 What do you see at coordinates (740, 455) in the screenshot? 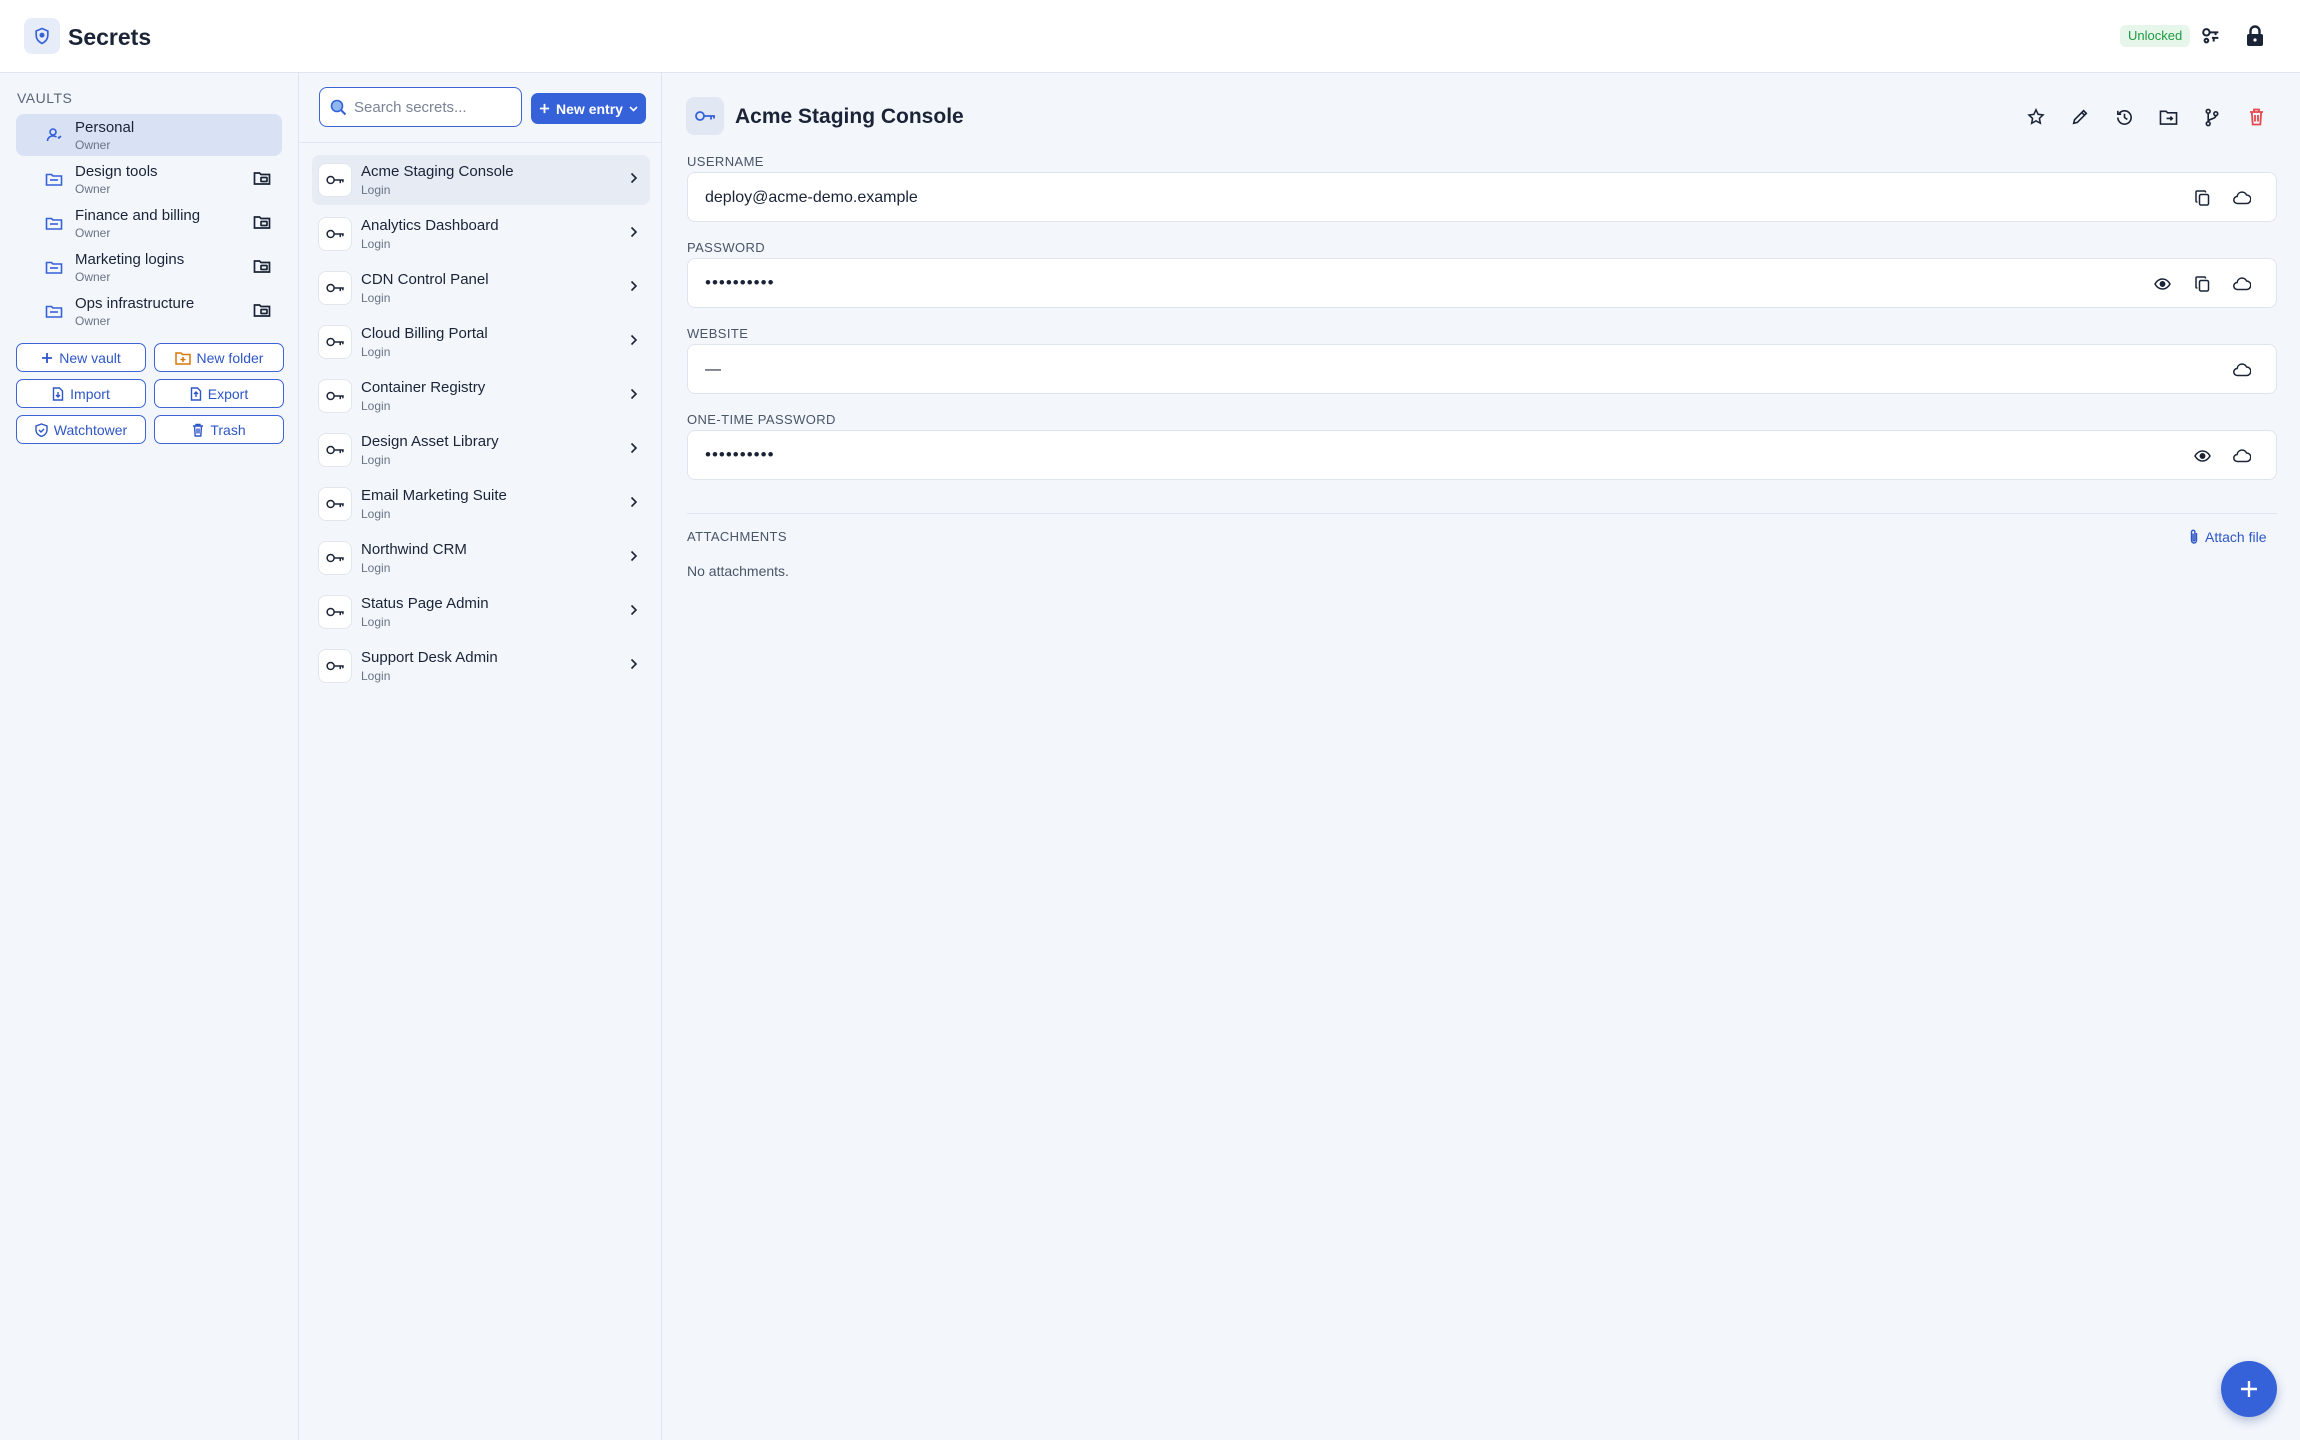
I see `otp-value: ••••••••••` at bounding box center [740, 455].